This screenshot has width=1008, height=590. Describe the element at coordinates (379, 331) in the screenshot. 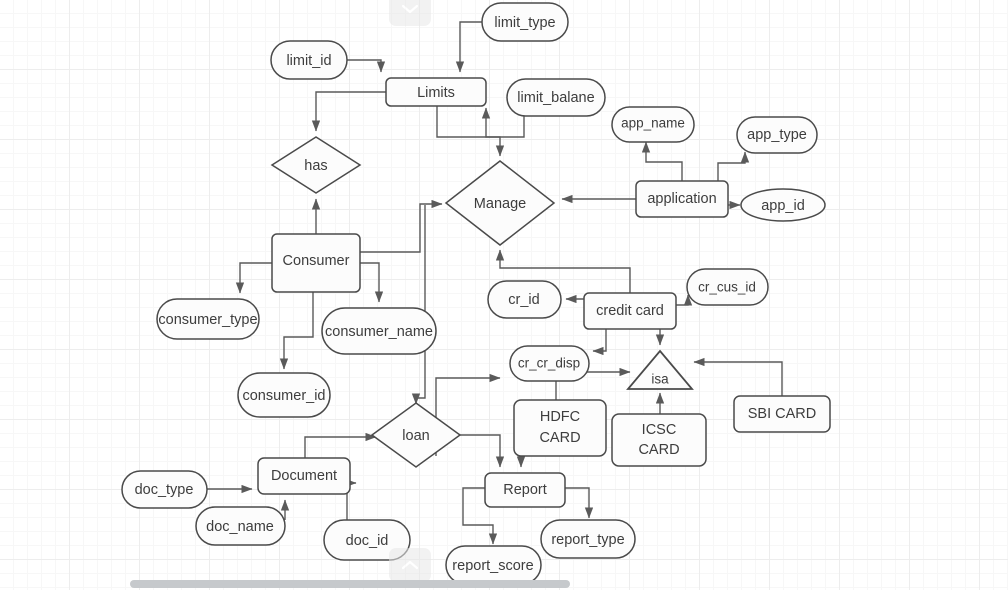

I see `attr-consumer_name: consumer_name` at that location.